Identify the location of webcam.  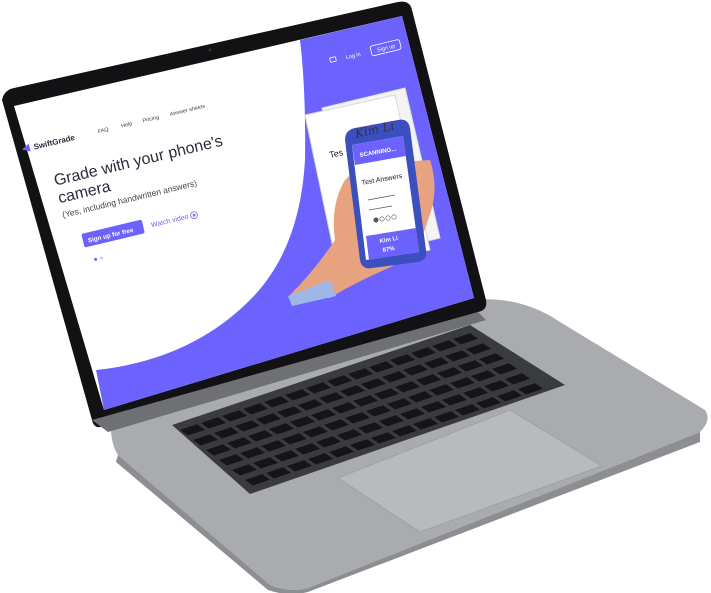
(210, 50).